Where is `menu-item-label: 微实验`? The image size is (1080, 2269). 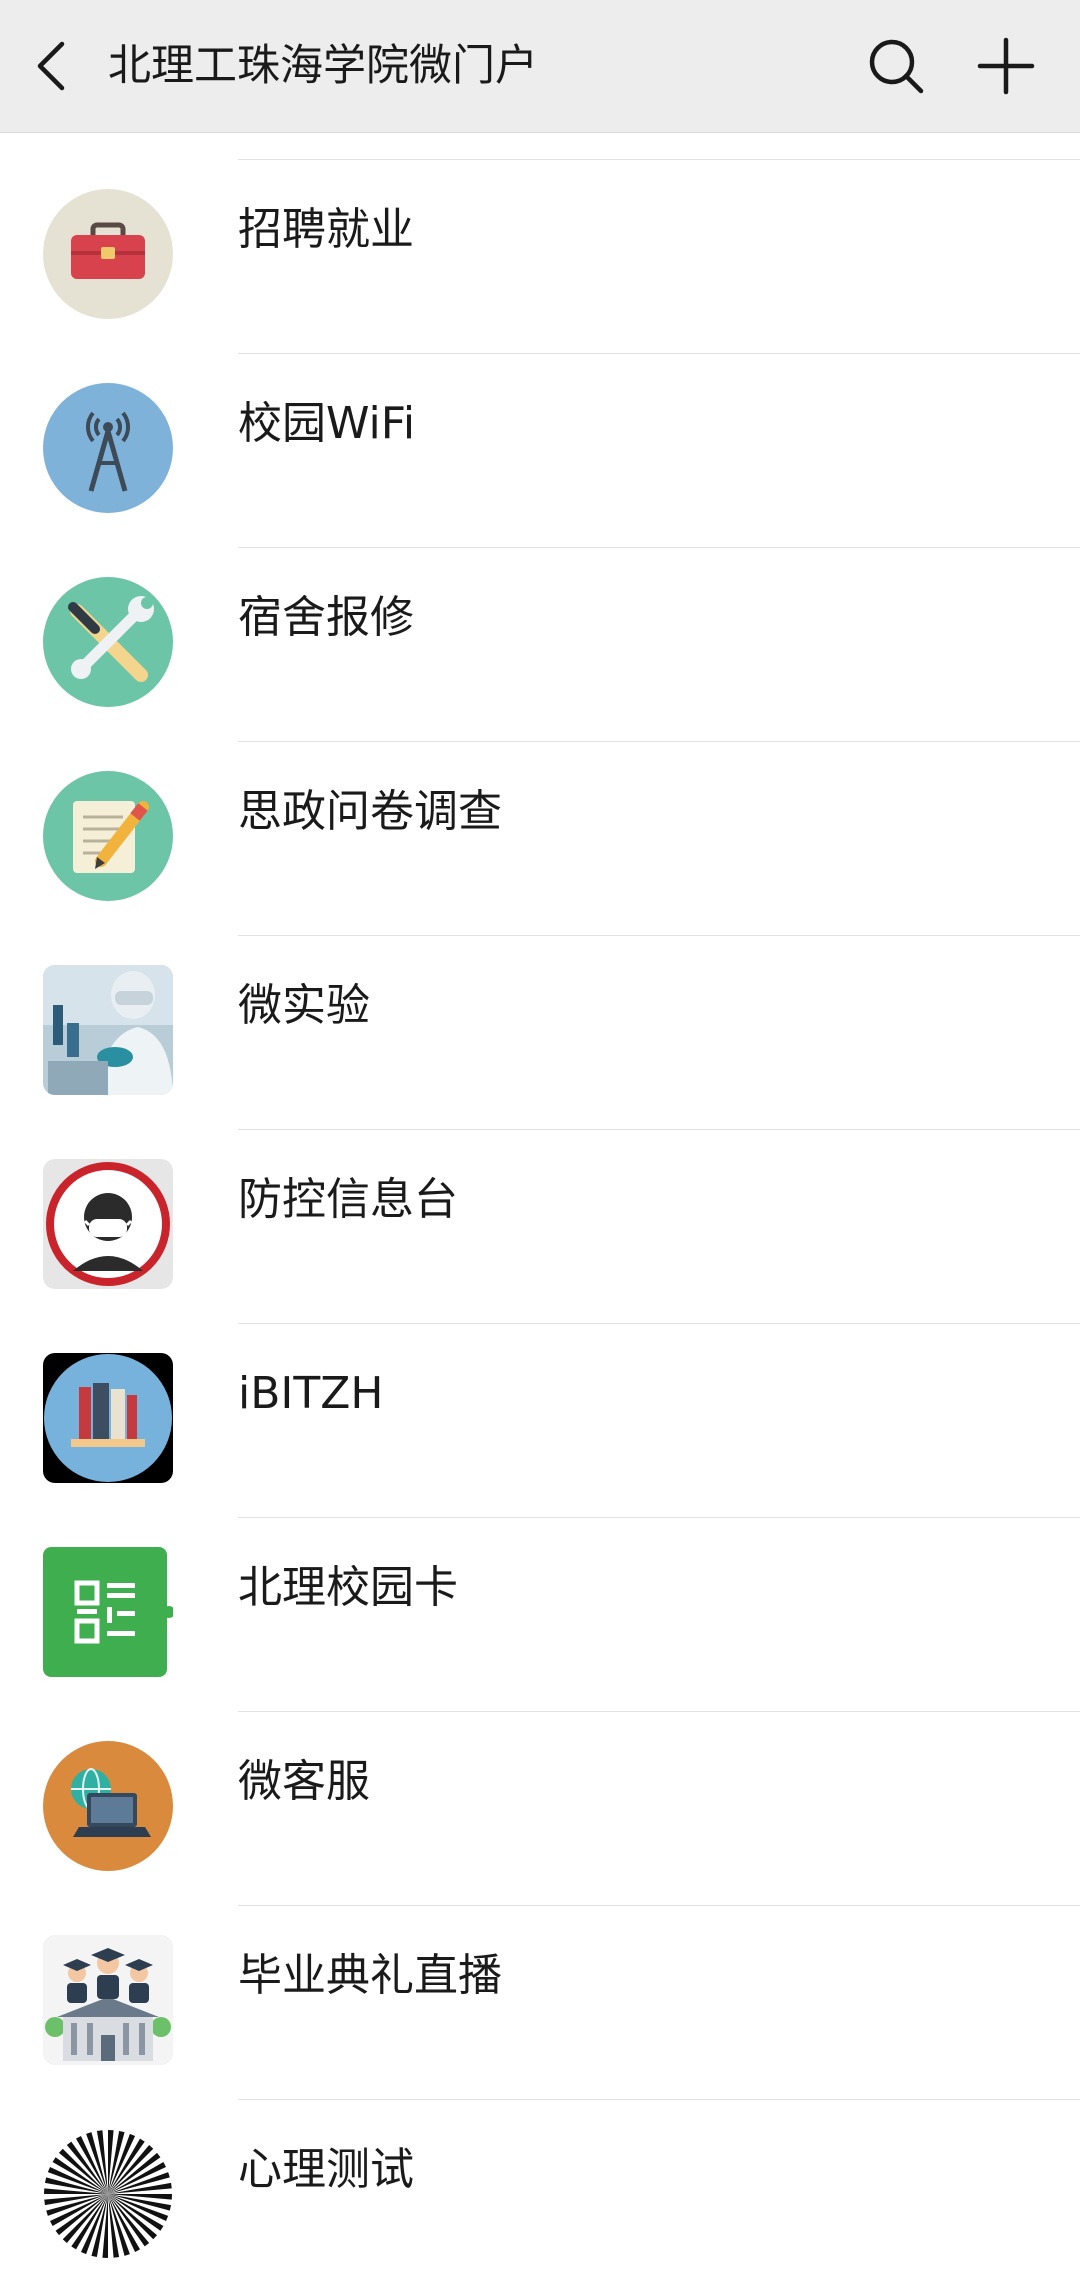 menu-item-label: 微实验 is located at coordinates (304, 1005).